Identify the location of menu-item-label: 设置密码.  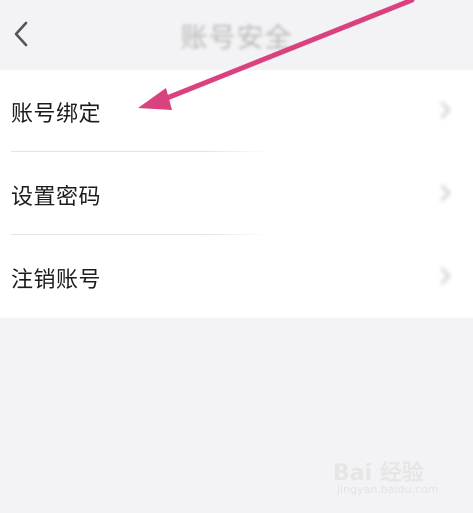
(56, 197).